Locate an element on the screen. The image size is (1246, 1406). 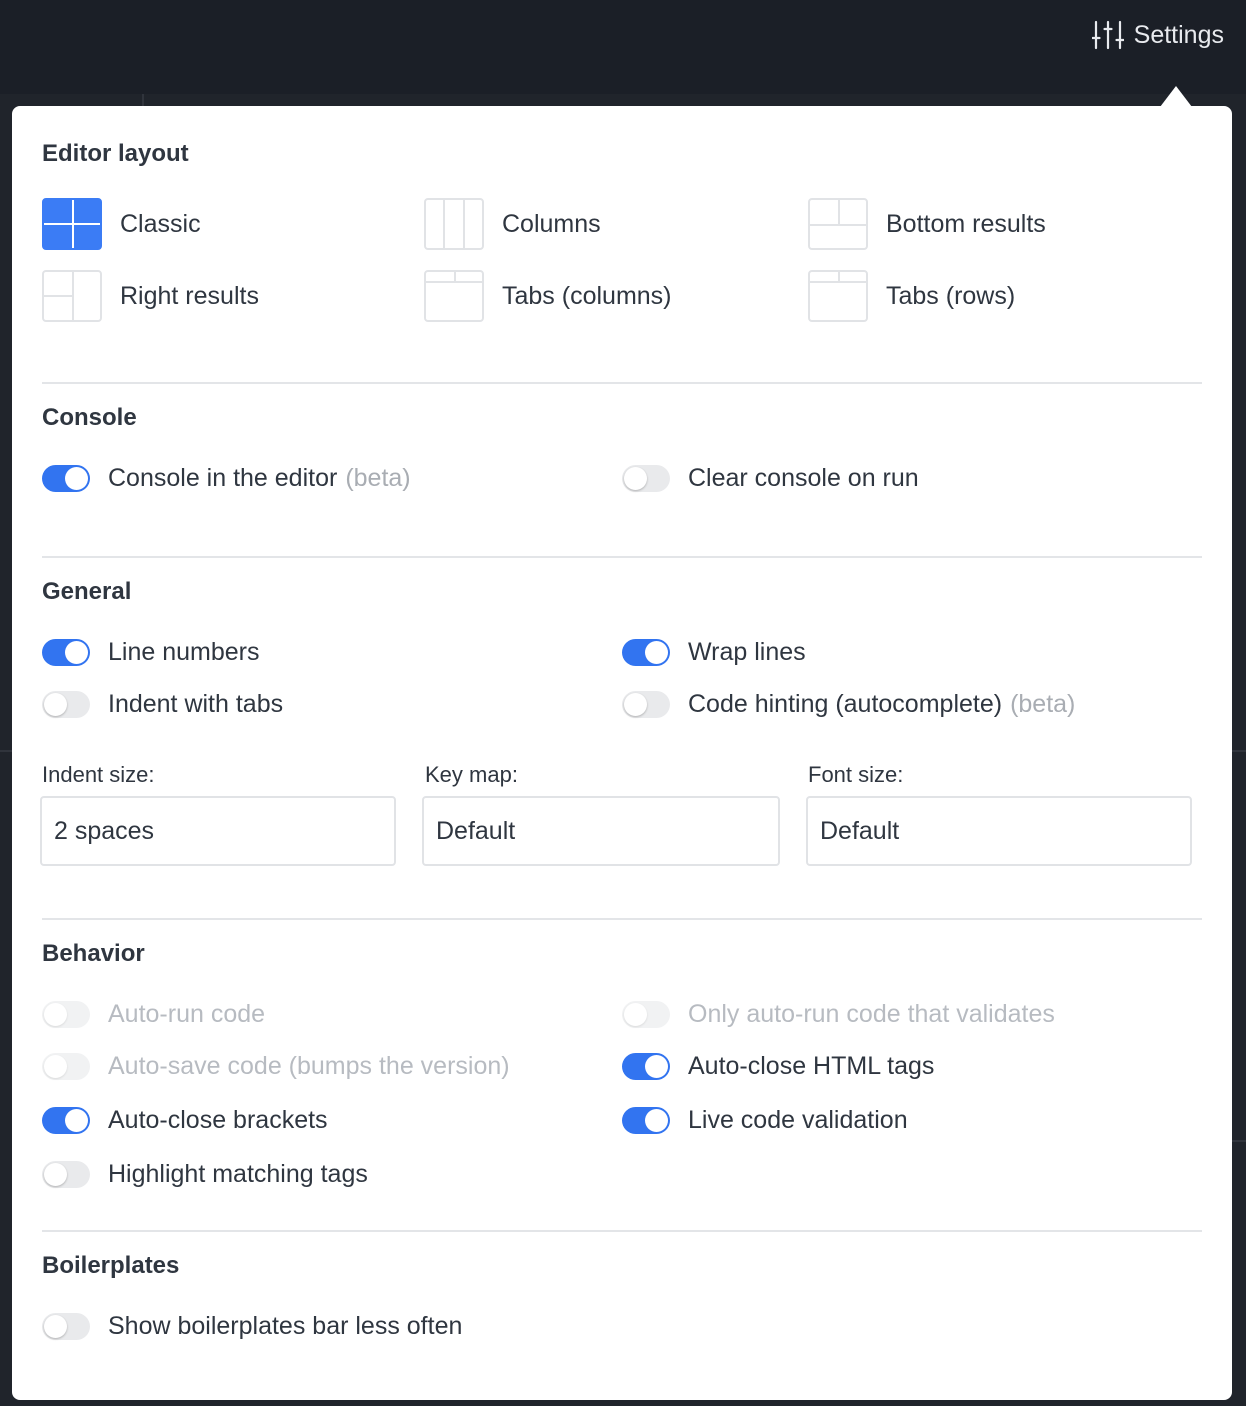
live-validation-toggle: Live code validation is located at coordinates (765, 1120).